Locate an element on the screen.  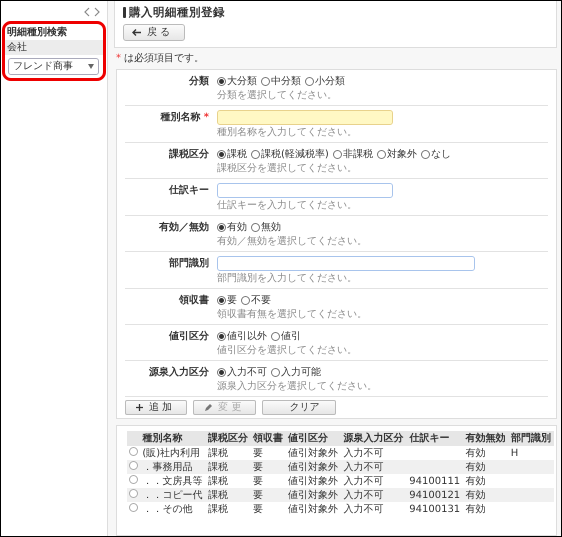
radio-option: 有効 is located at coordinates (232, 227).